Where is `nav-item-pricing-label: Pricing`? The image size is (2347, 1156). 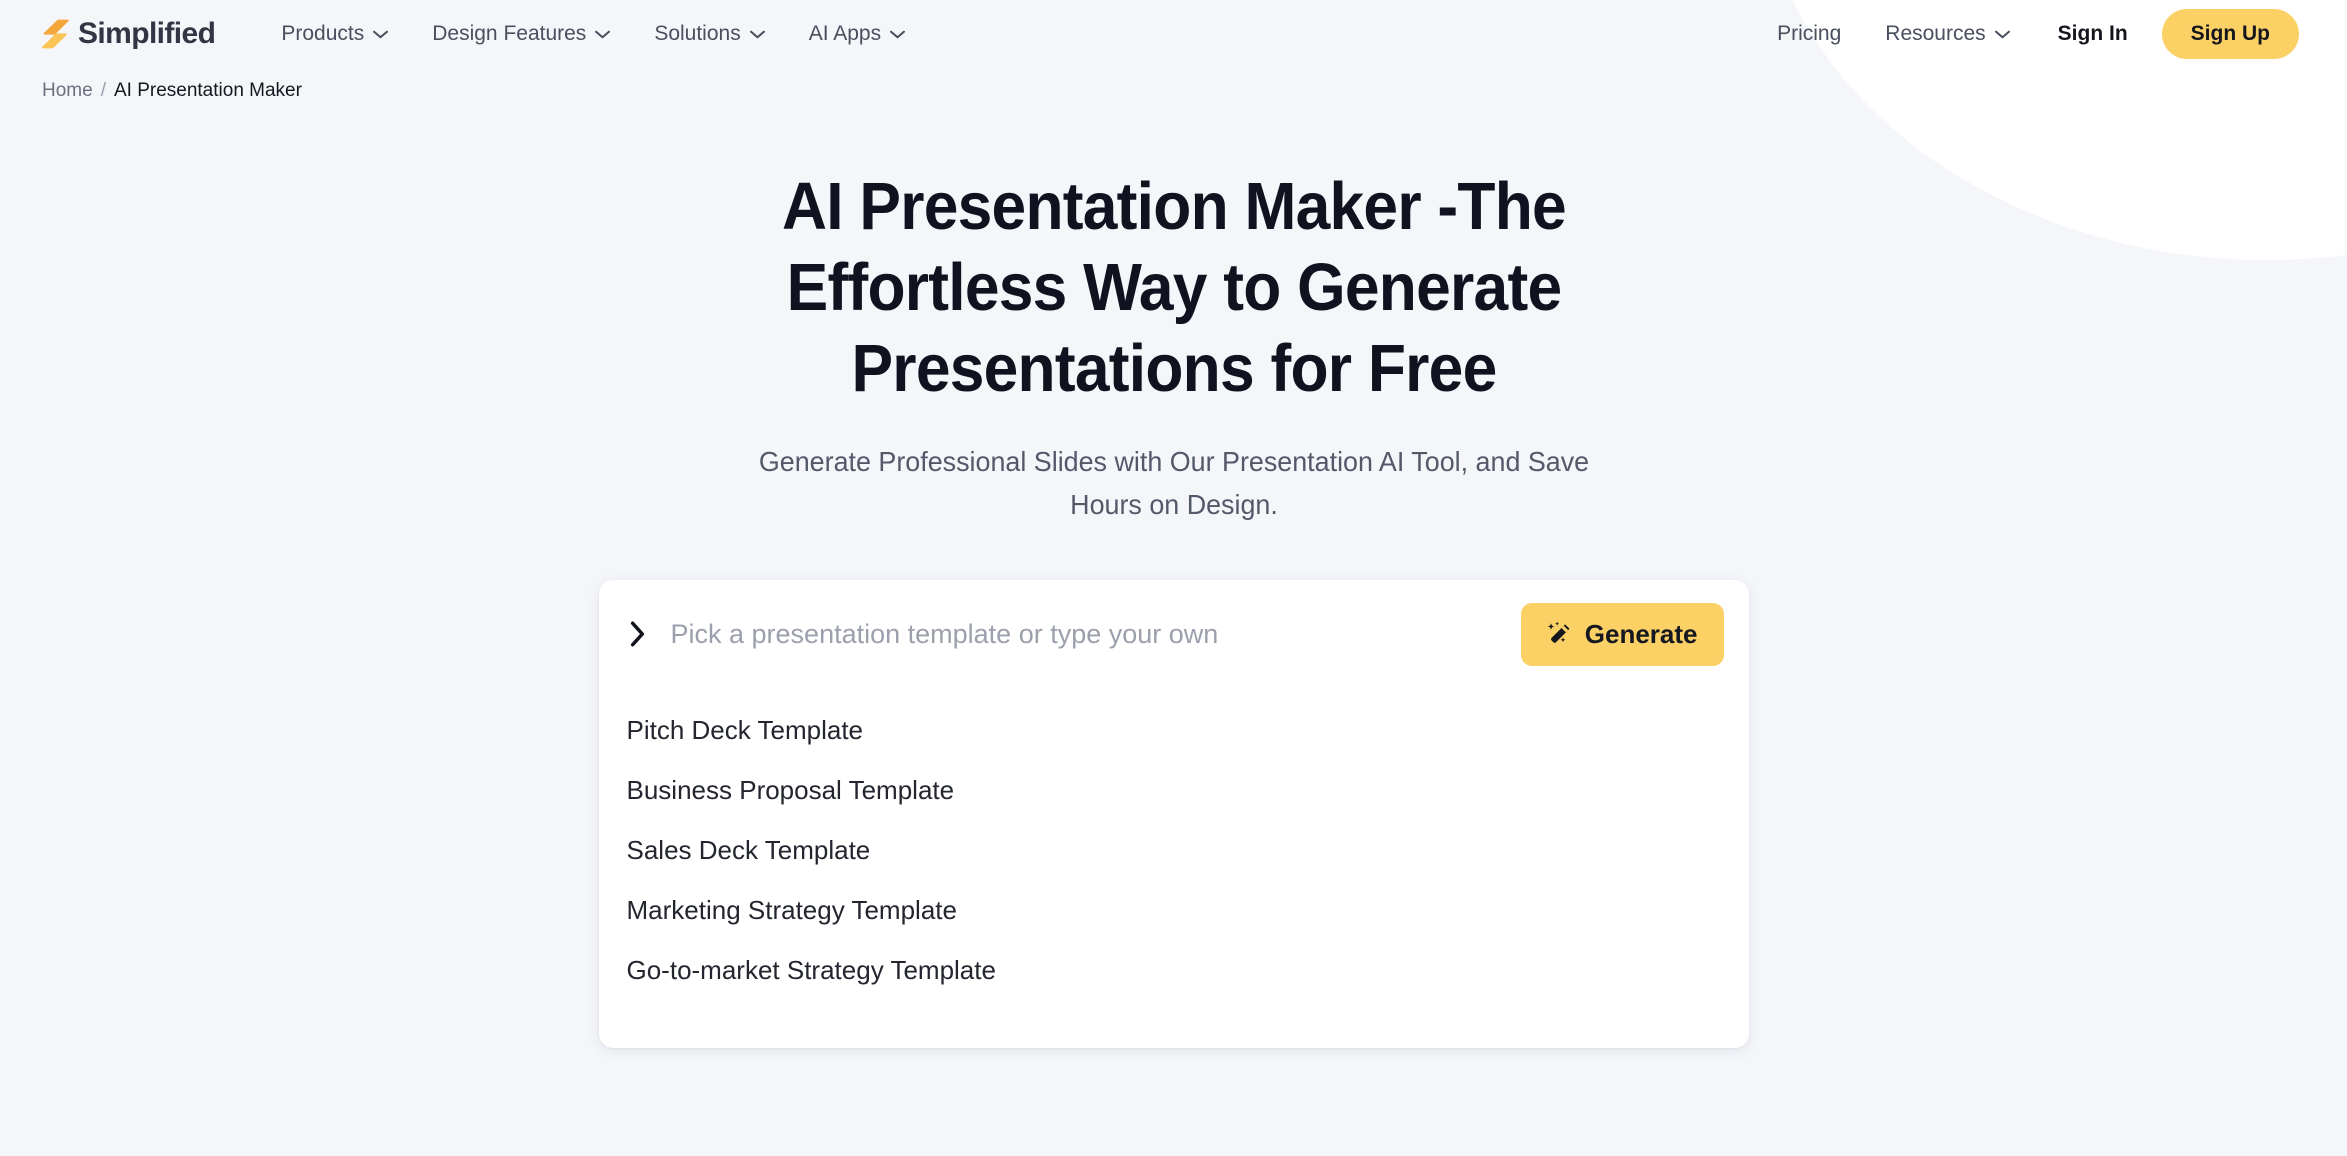 nav-item-pricing-label: Pricing is located at coordinates (1809, 33).